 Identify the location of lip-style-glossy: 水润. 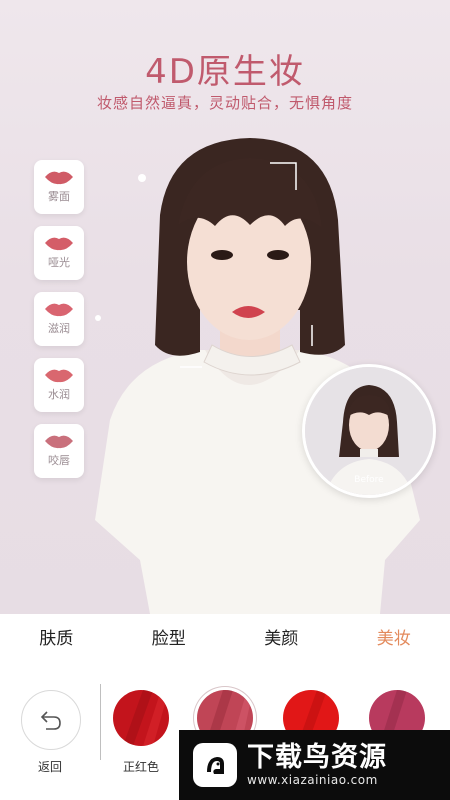
(59, 385).